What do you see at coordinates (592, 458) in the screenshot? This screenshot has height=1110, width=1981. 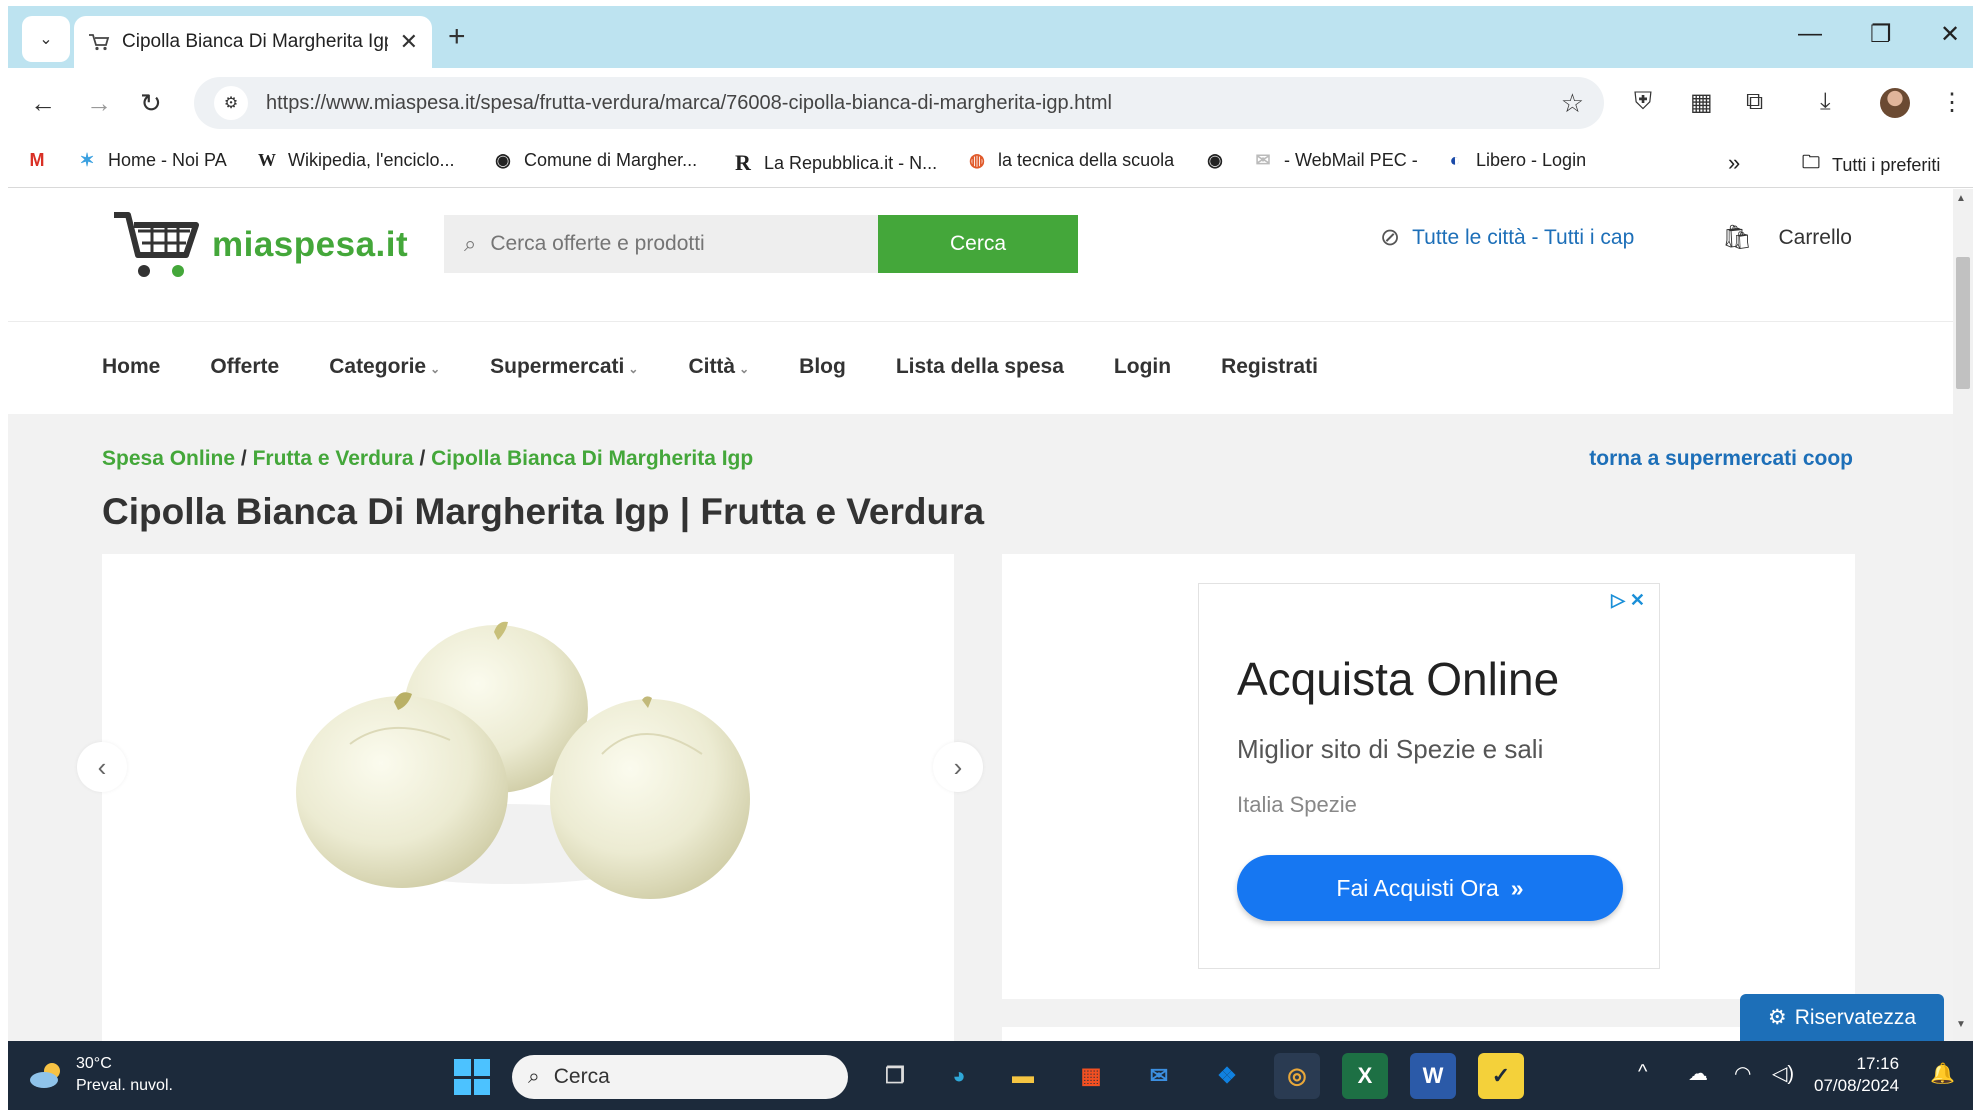 I see `breadcrumb-item: Cipolla Bianca Di Margherita Igp` at bounding box center [592, 458].